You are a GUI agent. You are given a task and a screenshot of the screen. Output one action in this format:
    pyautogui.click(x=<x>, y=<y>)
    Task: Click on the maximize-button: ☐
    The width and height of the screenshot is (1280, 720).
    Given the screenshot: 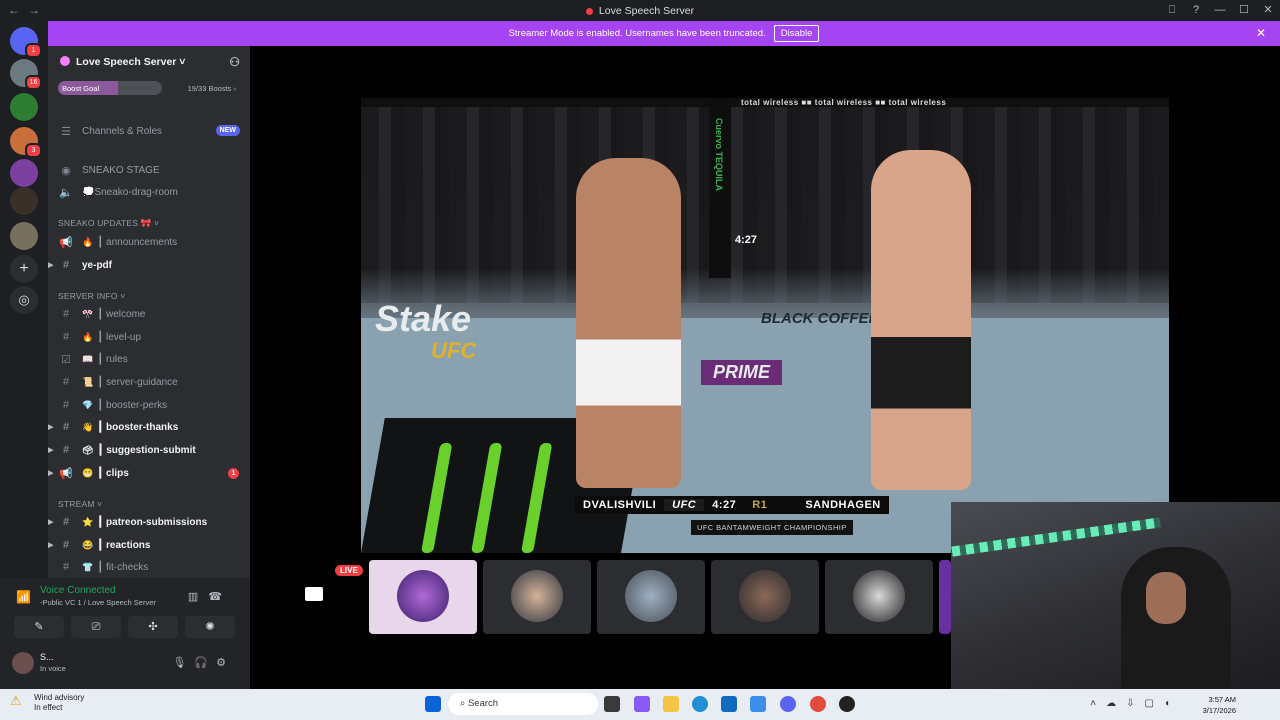 What is the action you would take?
    pyautogui.click(x=1244, y=10)
    